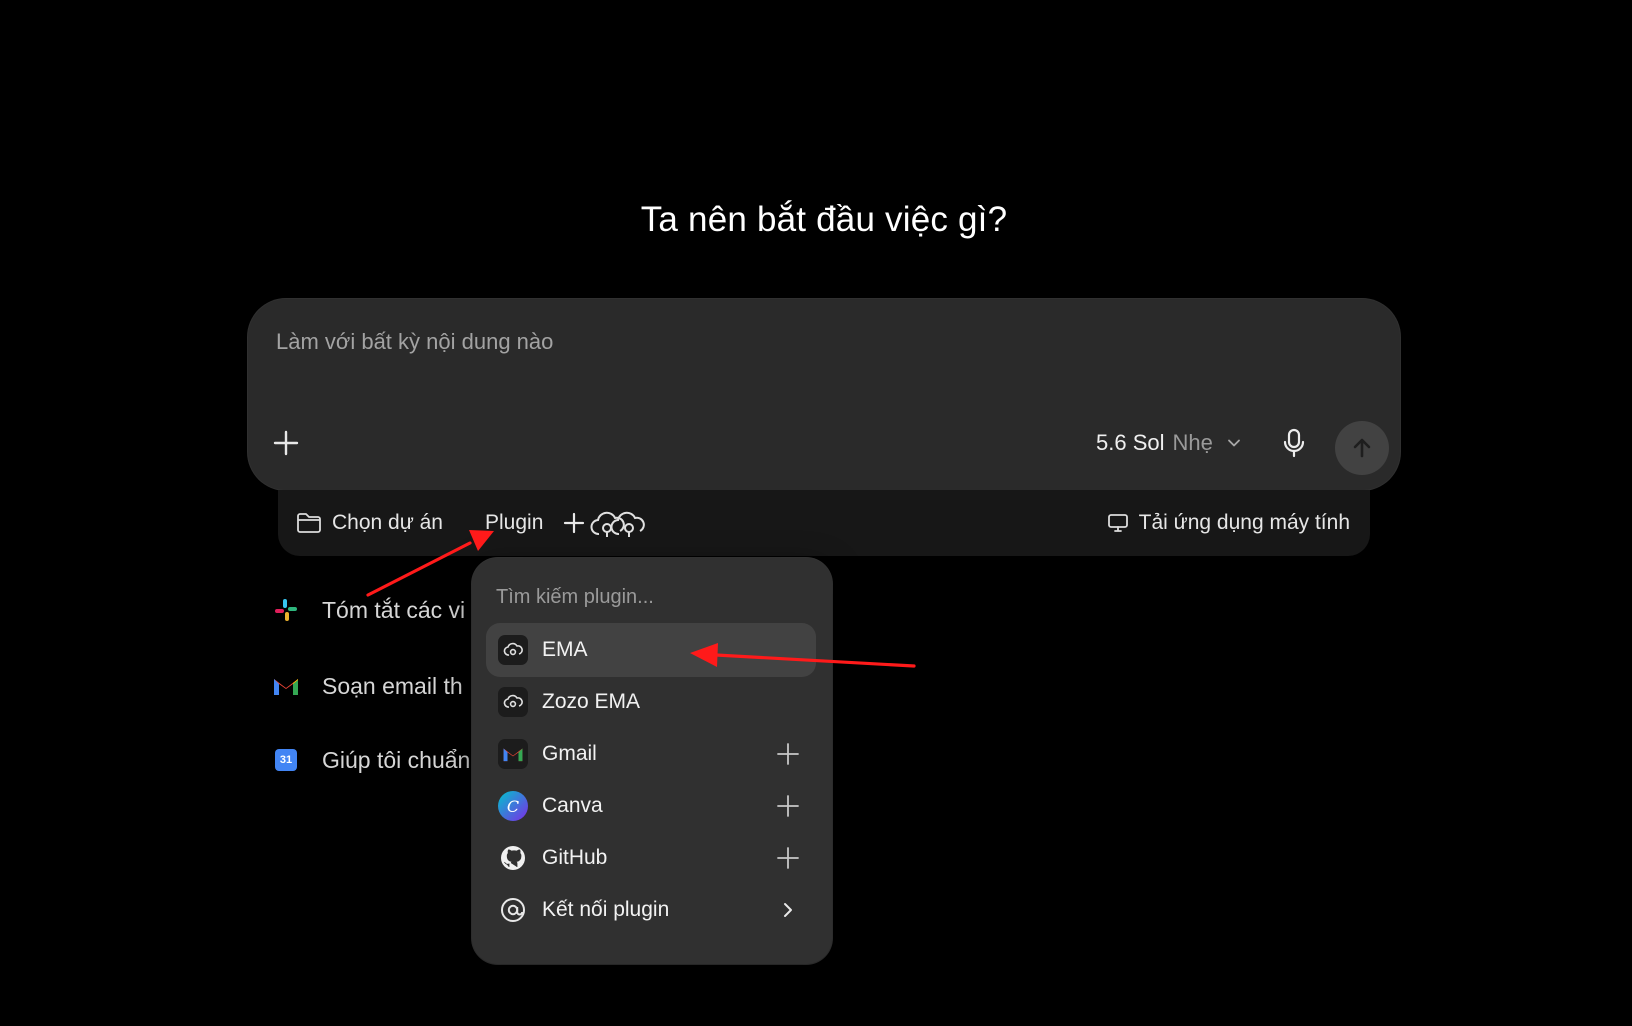 This screenshot has height=1026, width=1632. What do you see at coordinates (651, 858) in the screenshot?
I see `plugin-item-github: GitHub` at bounding box center [651, 858].